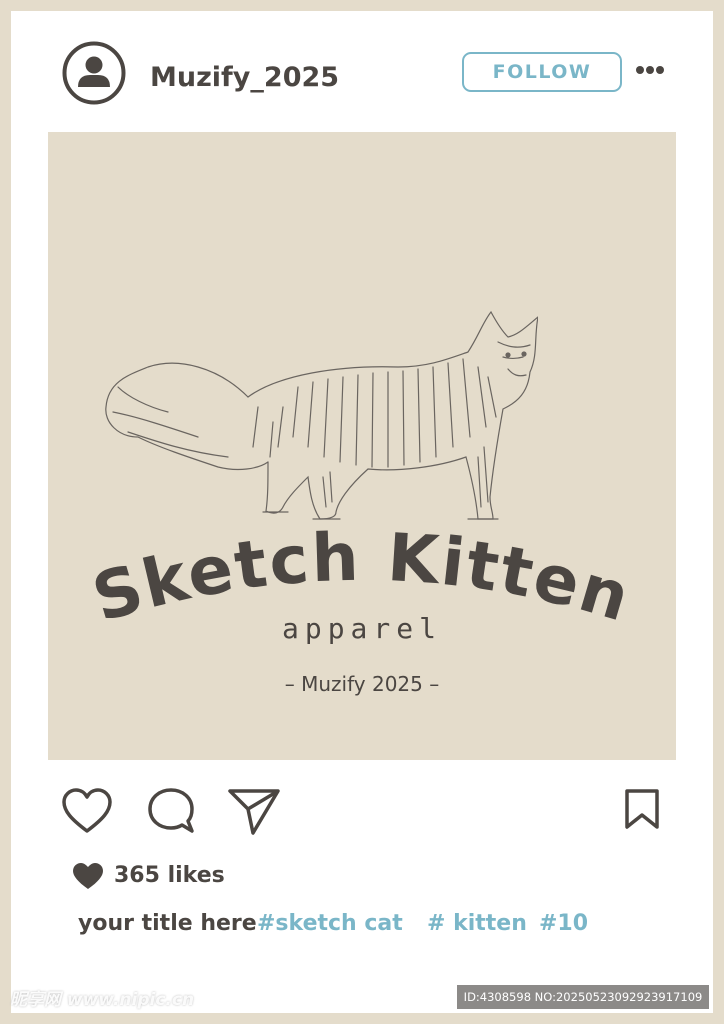 The image size is (724, 1024). What do you see at coordinates (542, 72) in the screenshot?
I see `follow-button: FOLLOW` at bounding box center [542, 72].